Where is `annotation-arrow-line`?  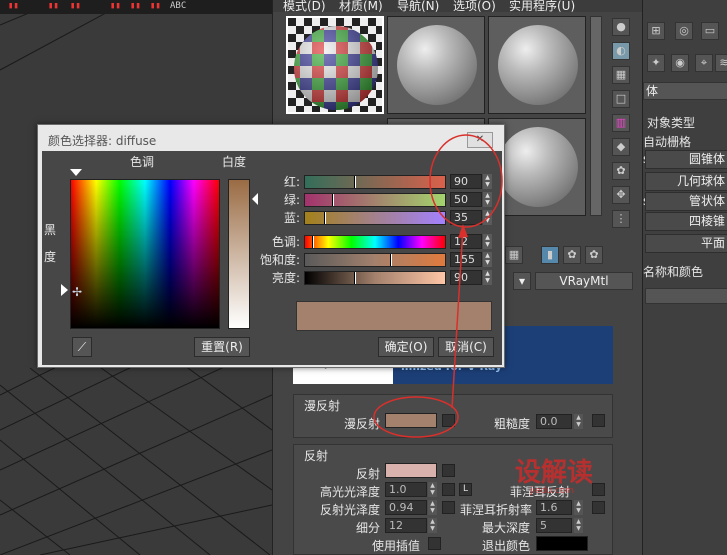
annotation-arrow-line is located at coordinates (457, 318).